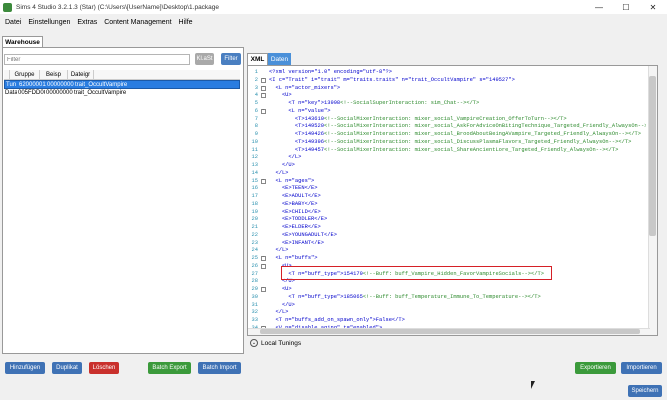  Describe the element at coordinates (447, 197) in the screenshot. I see `code-line: 17 <E>ADULT</E>` at that location.